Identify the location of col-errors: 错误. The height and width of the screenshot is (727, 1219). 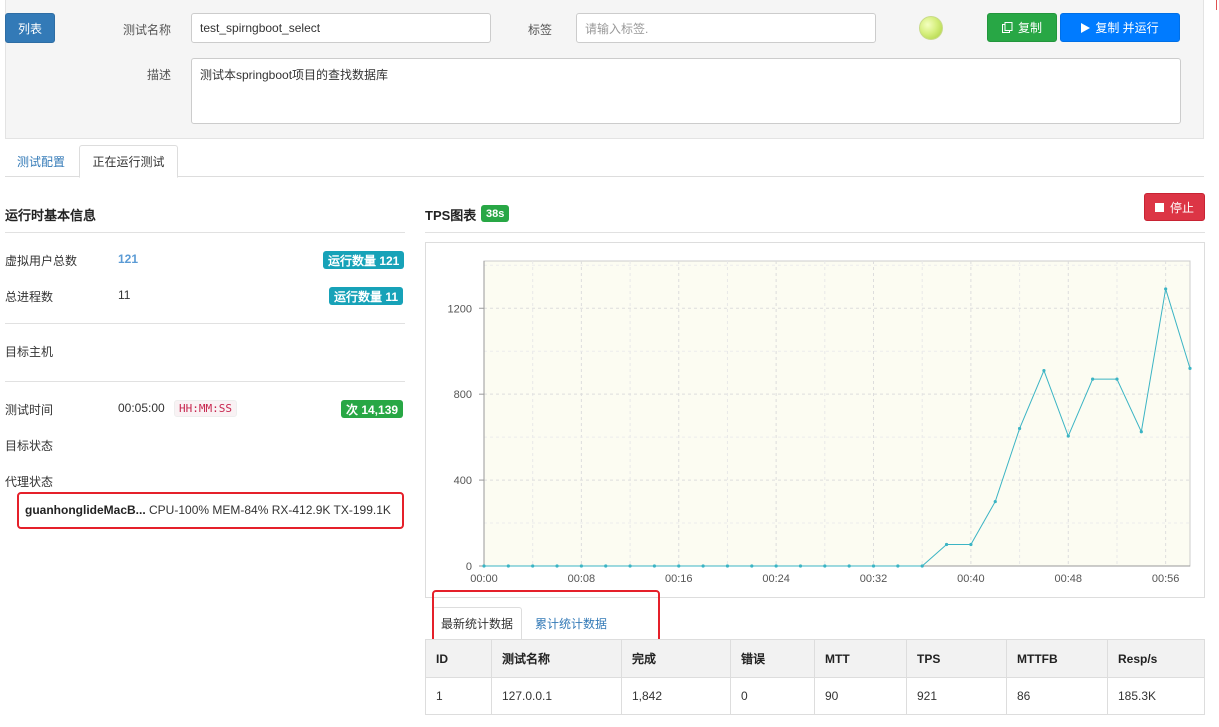
(772, 658).